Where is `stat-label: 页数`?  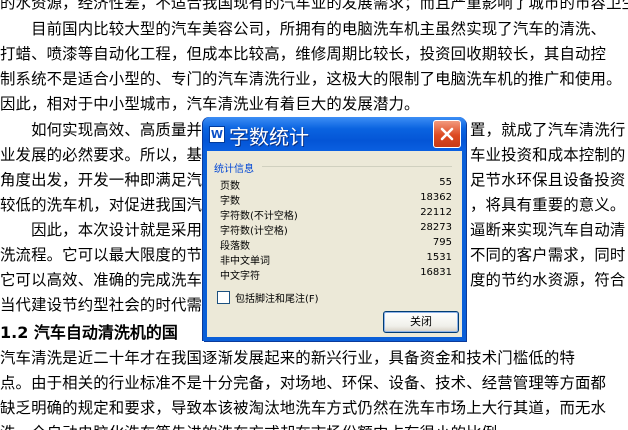
stat-label: 页数 is located at coordinates (230, 186).